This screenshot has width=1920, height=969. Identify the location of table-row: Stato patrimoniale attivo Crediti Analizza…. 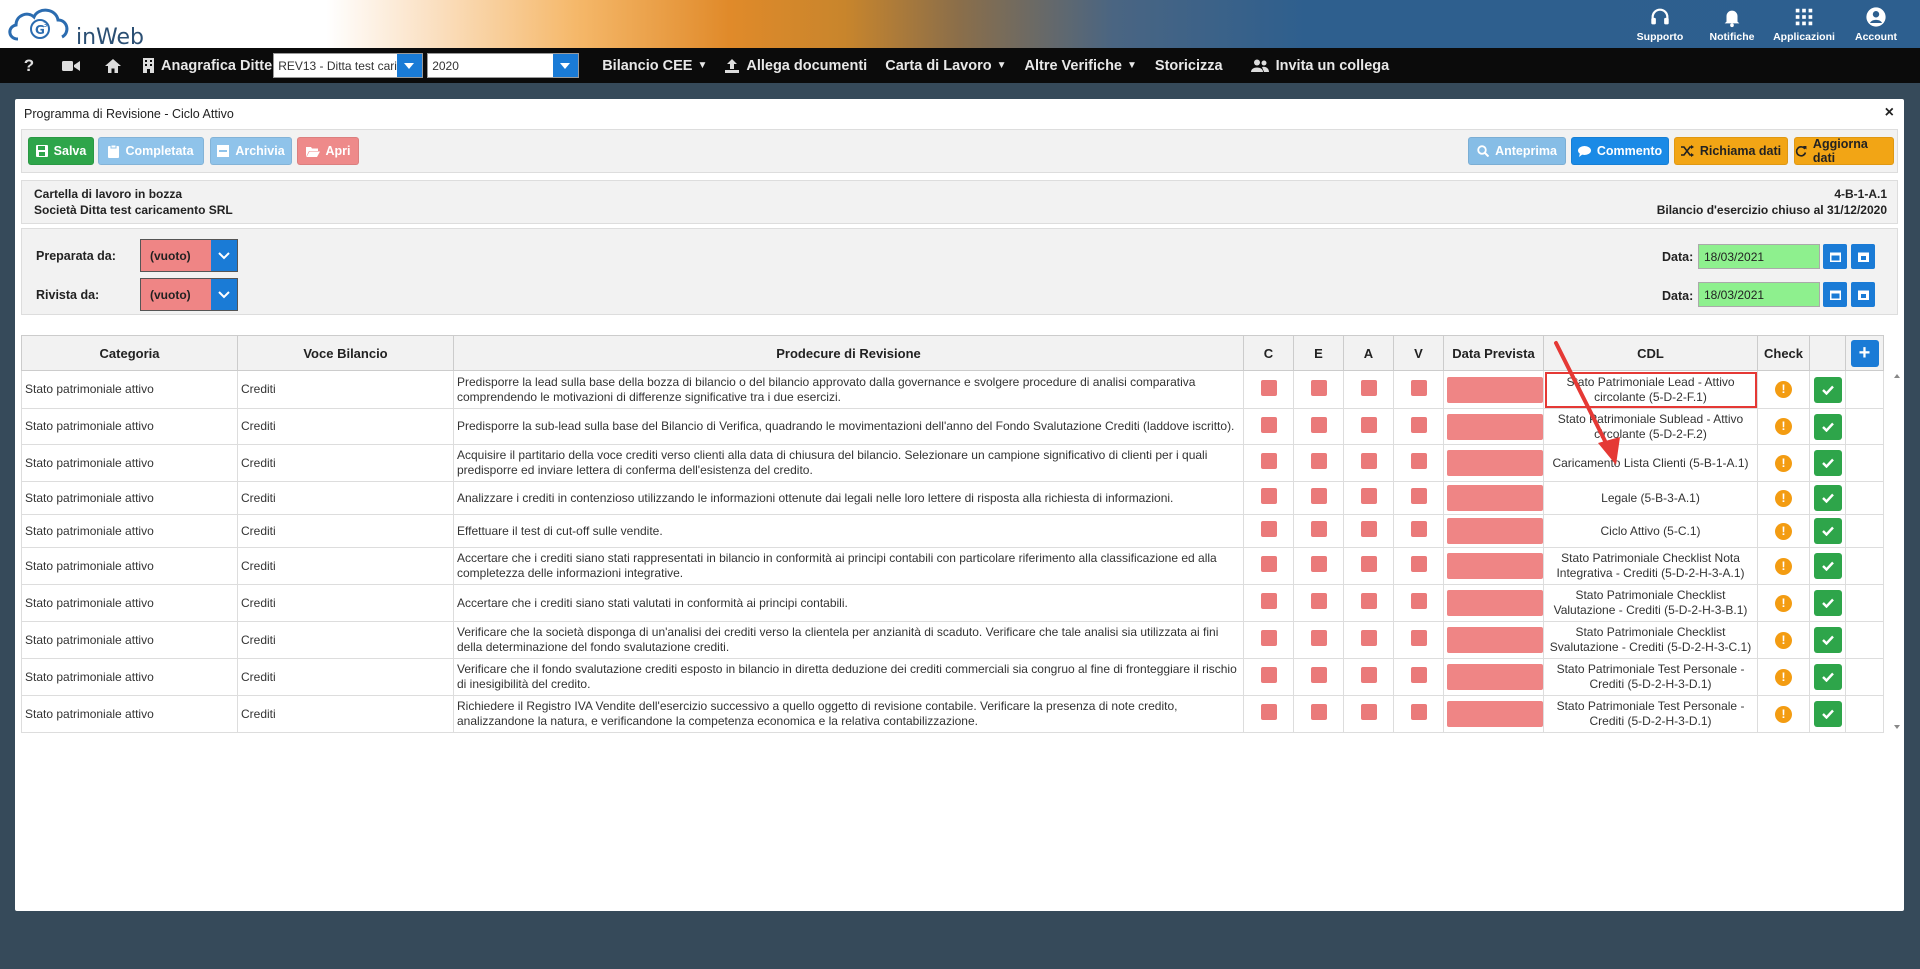
(952, 498).